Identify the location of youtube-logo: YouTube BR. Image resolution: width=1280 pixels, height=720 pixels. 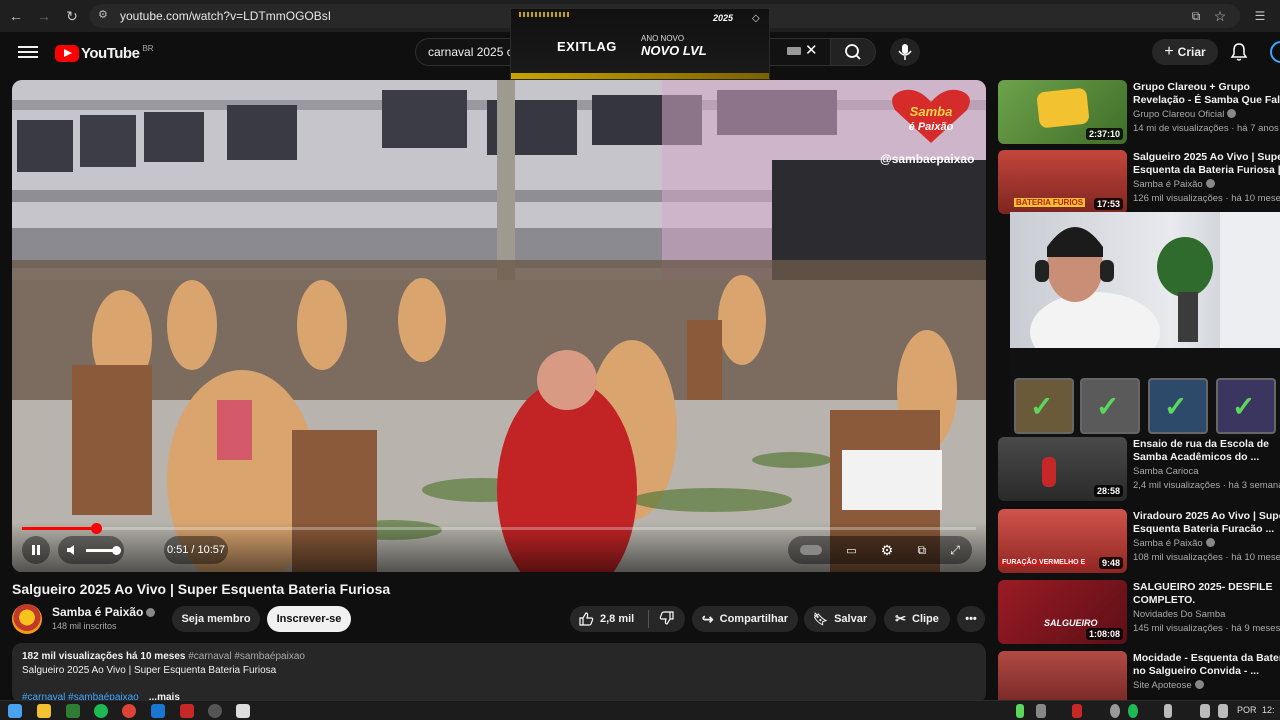
(104, 53).